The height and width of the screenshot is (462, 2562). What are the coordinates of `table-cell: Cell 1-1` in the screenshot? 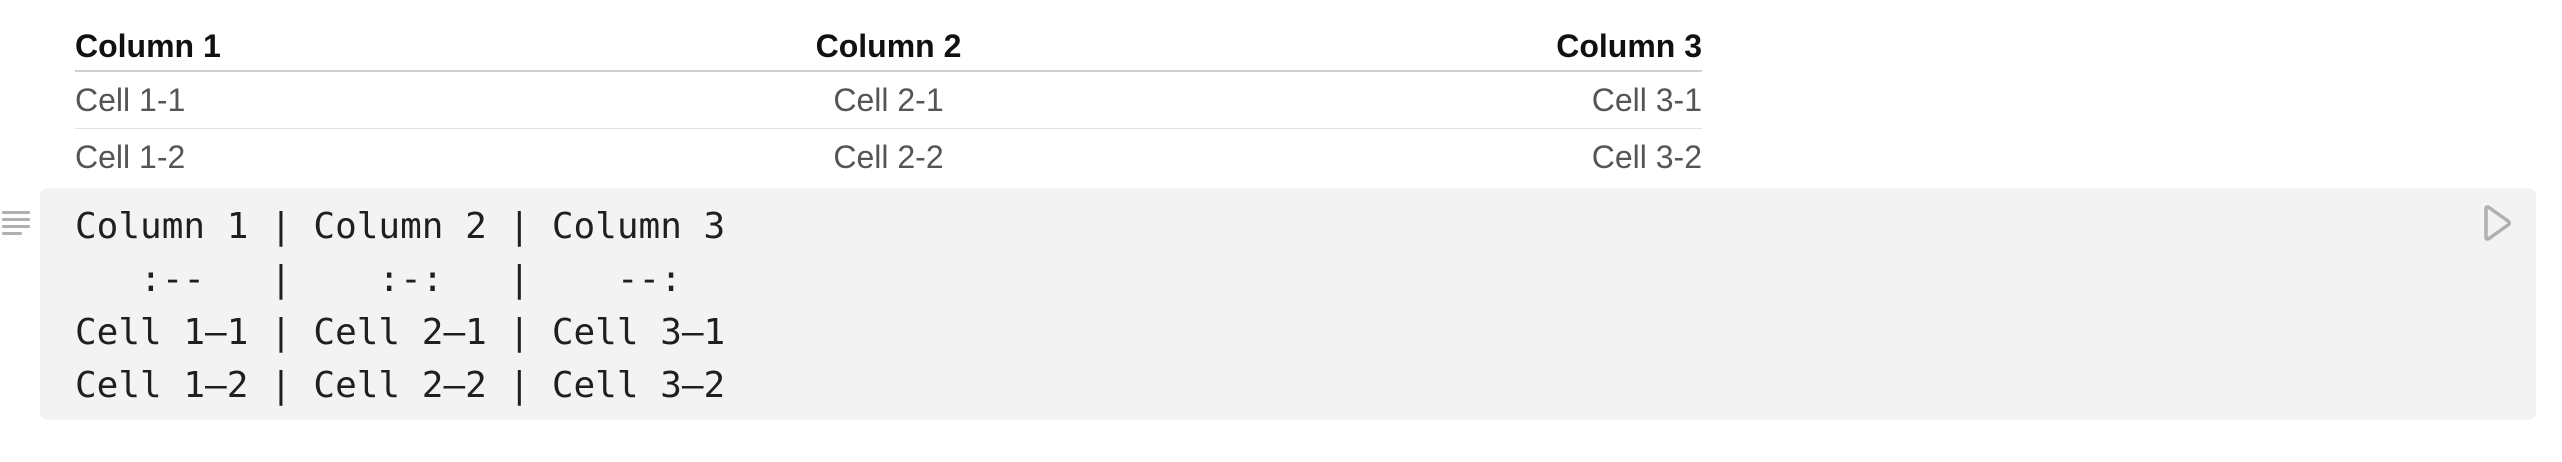 It's located at (346, 100).